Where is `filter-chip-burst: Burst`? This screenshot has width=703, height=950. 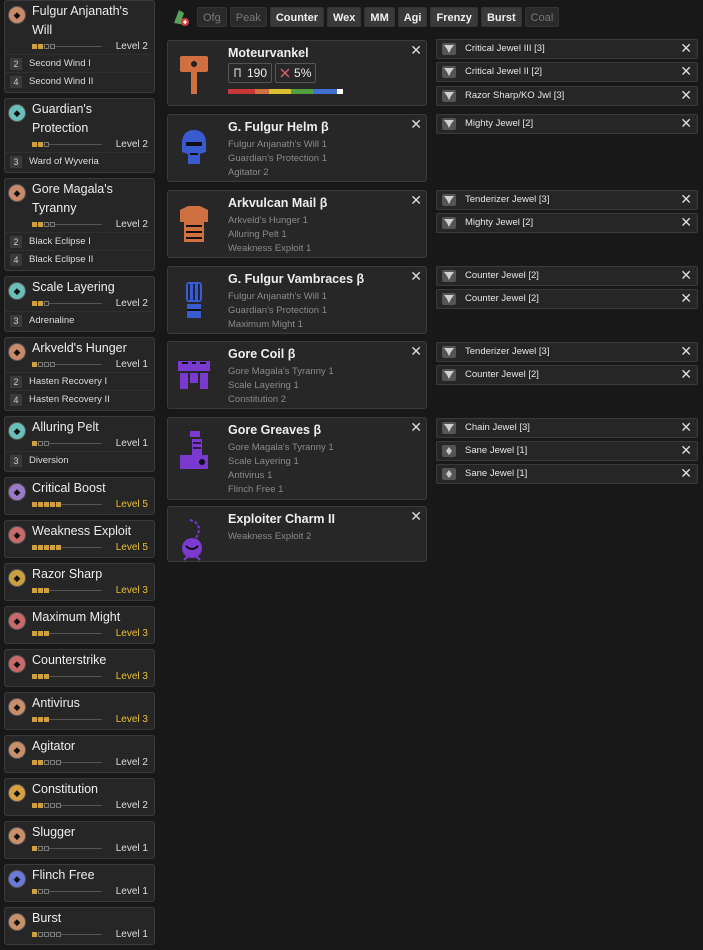
filter-chip-burst: Burst is located at coordinates (501, 17).